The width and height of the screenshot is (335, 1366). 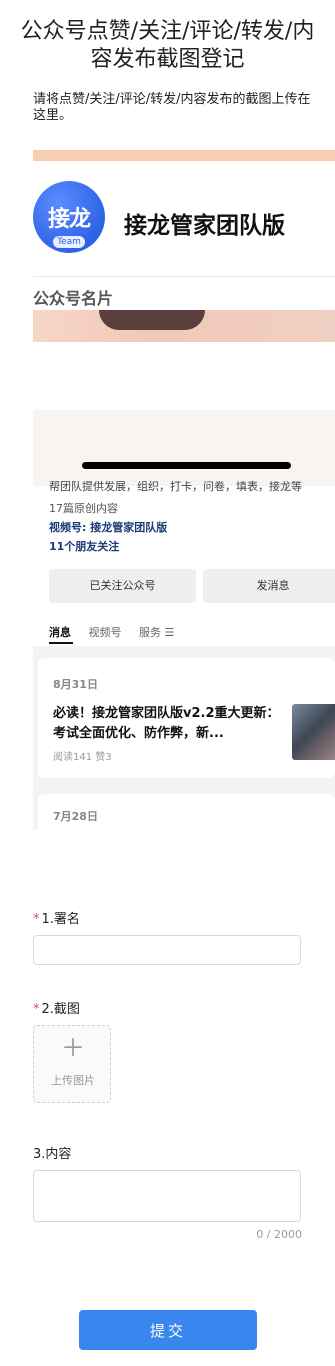 I want to click on field-label-content: 3.内容, so click(x=52, y=1152).